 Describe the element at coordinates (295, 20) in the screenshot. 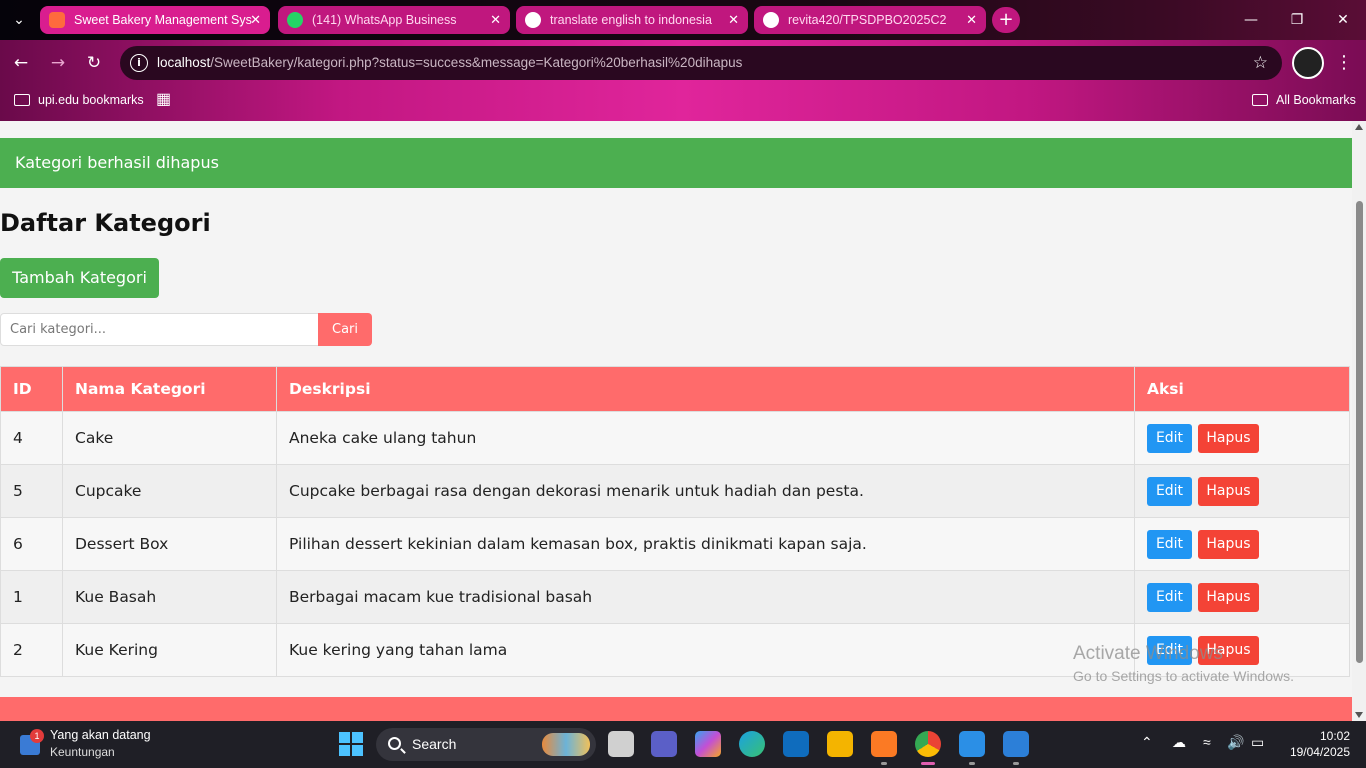

I see `whatsapp-icon` at that location.